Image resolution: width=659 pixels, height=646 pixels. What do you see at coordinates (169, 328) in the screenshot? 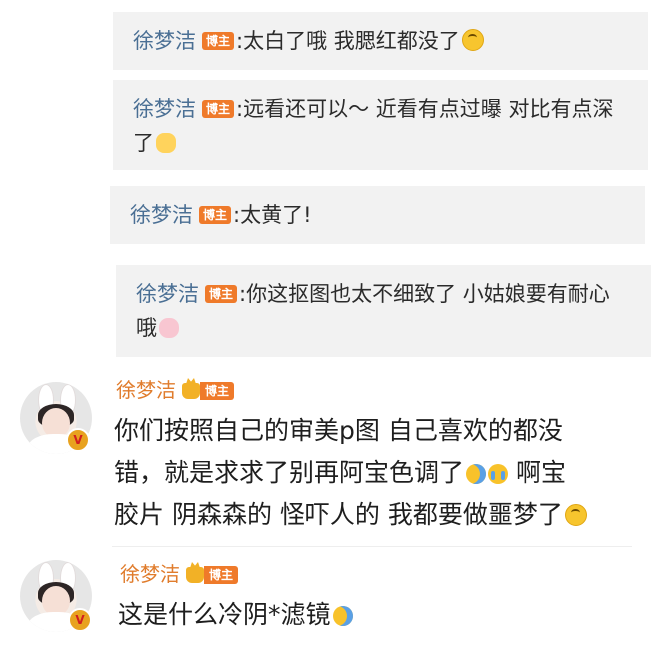
I see `pig-face-icon` at bounding box center [169, 328].